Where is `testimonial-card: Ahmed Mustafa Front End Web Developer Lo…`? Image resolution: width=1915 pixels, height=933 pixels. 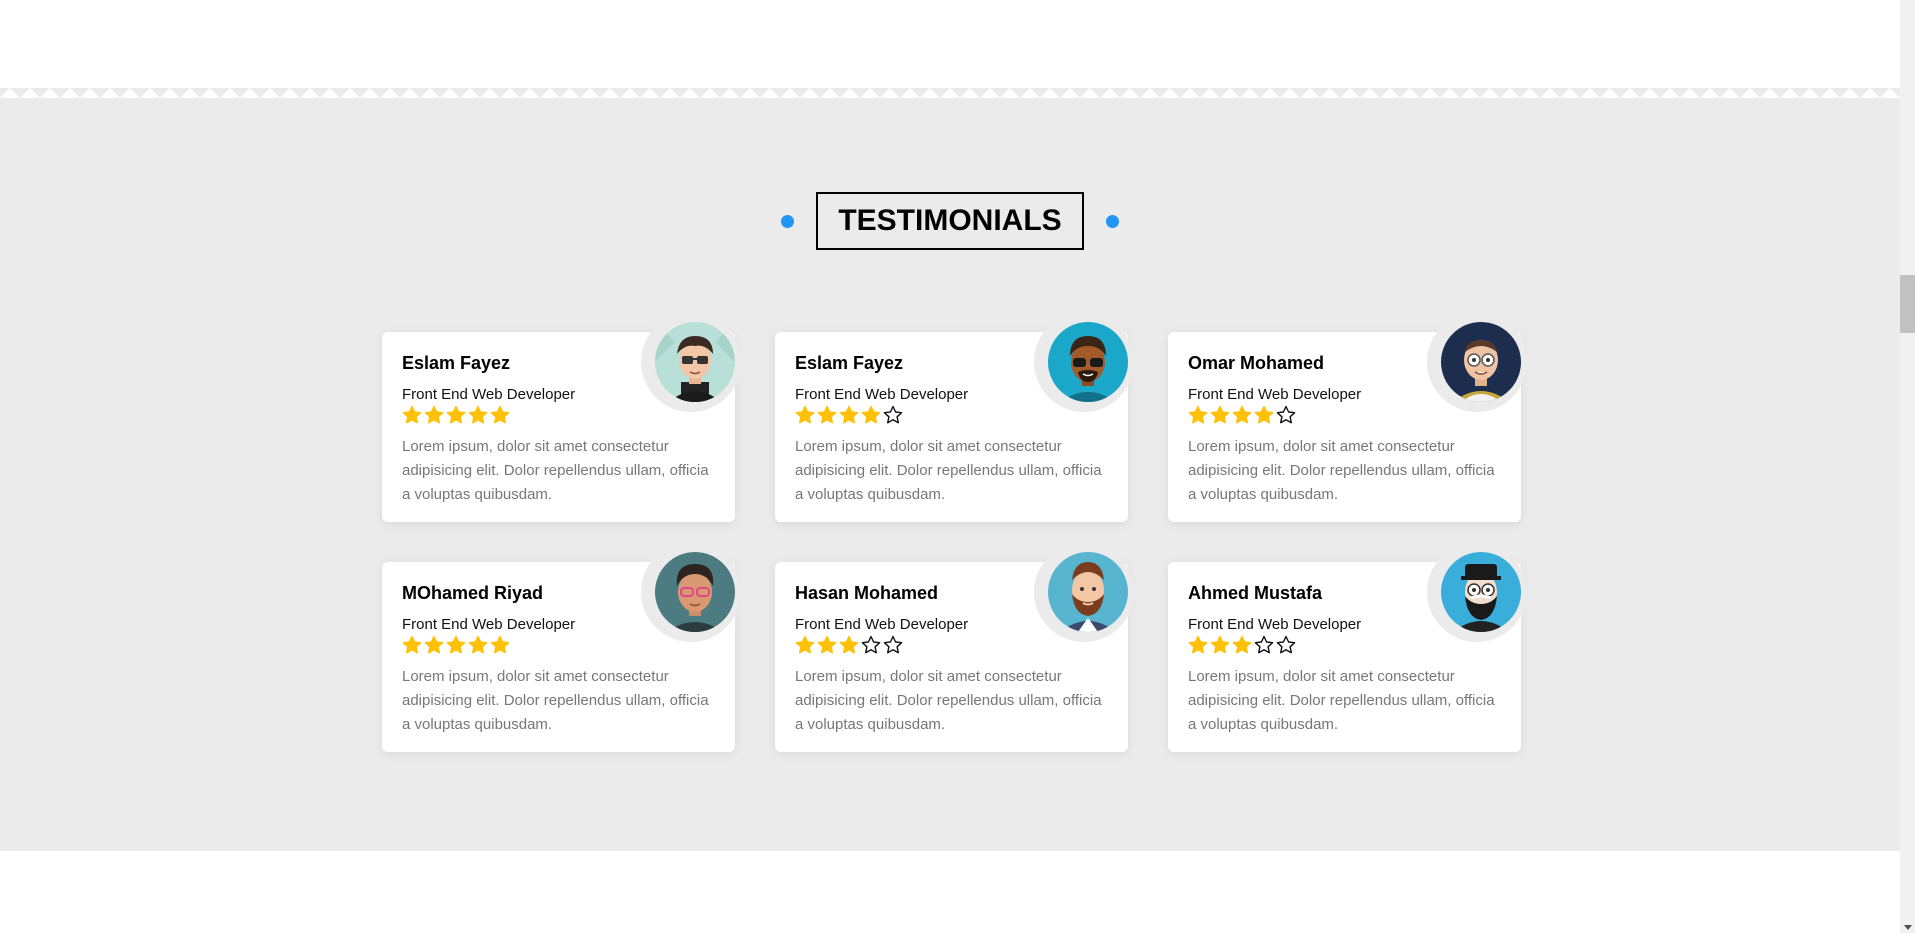 testimonial-card: Ahmed Mustafa Front End Web Developer Lo… is located at coordinates (1347, 647).